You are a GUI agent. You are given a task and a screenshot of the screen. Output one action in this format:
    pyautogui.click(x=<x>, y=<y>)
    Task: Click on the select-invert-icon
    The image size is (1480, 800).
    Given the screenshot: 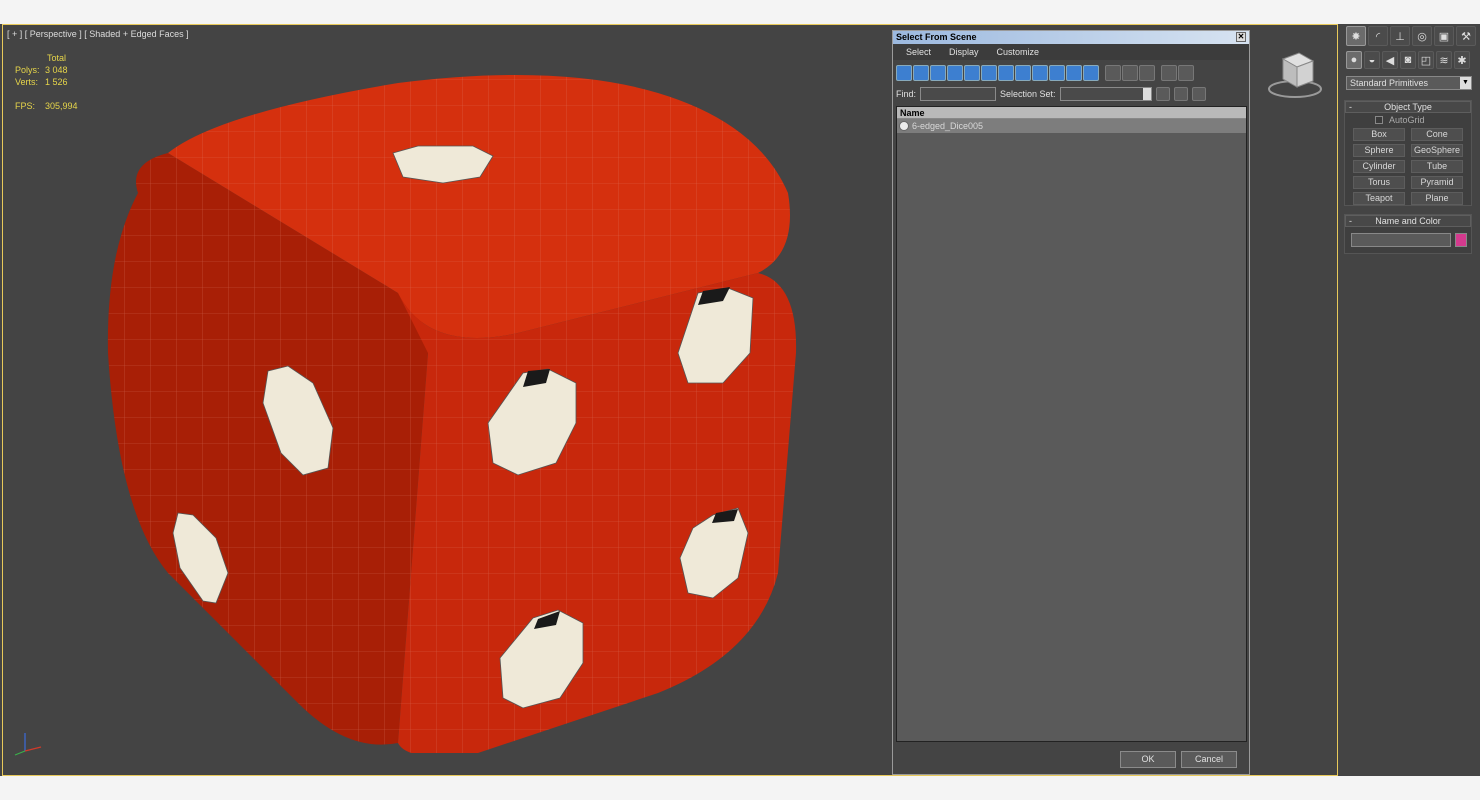 What is the action you would take?
    pyautogui.click(x=1147, y=73)
    